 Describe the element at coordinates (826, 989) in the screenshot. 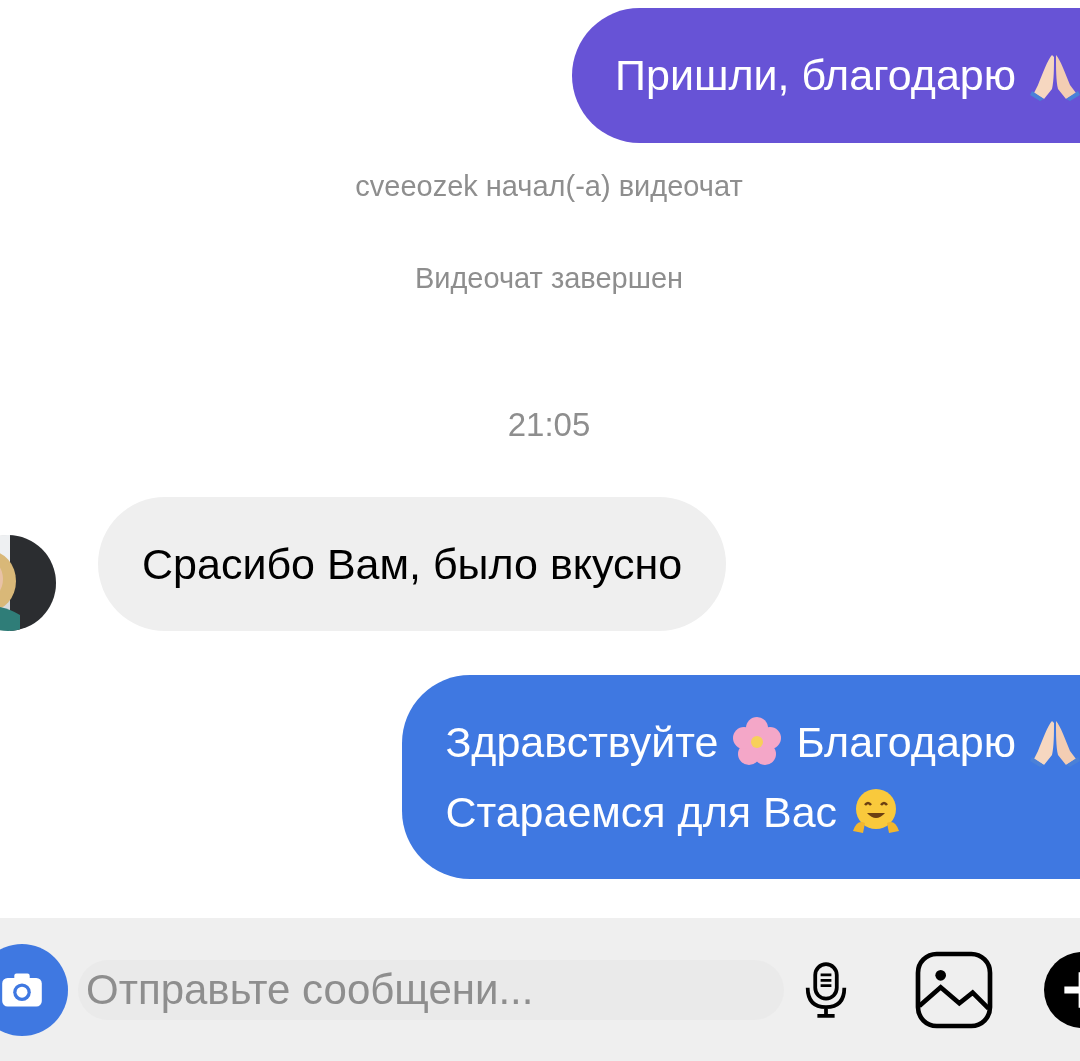

I see `microphone-icon` at that location.